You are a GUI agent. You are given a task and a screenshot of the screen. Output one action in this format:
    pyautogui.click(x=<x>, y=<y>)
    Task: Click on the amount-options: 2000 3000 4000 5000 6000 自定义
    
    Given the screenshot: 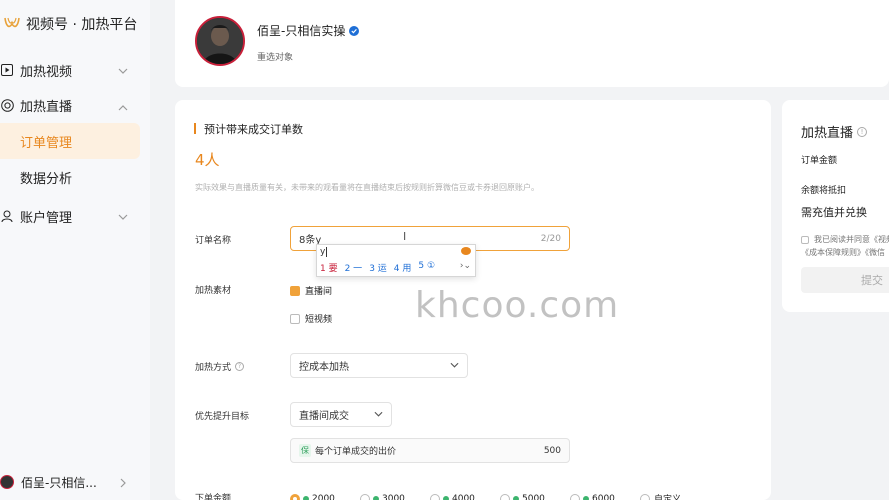 What is the action you would take?
    pyautogui.click(x=490, y=496)
    